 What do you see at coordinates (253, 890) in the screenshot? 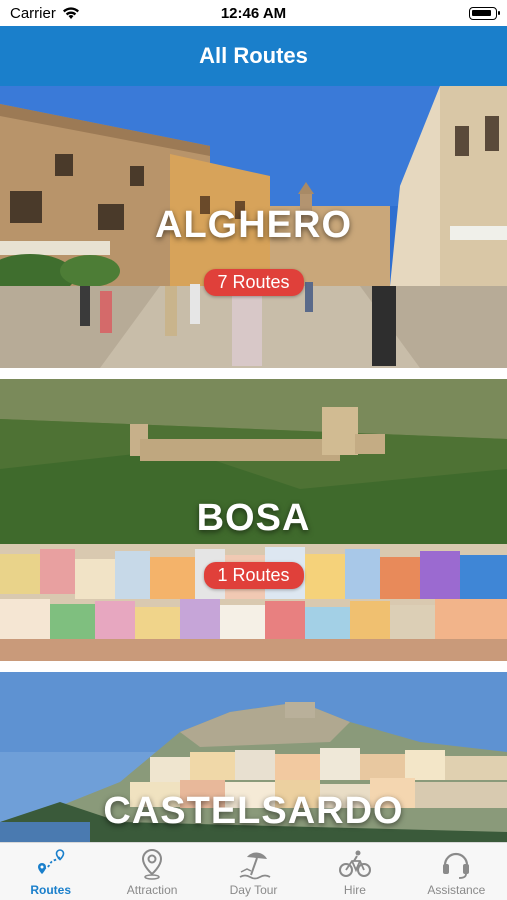
I see `tab-day-tour-label: Day Tour` at bounding box center [253, 890].